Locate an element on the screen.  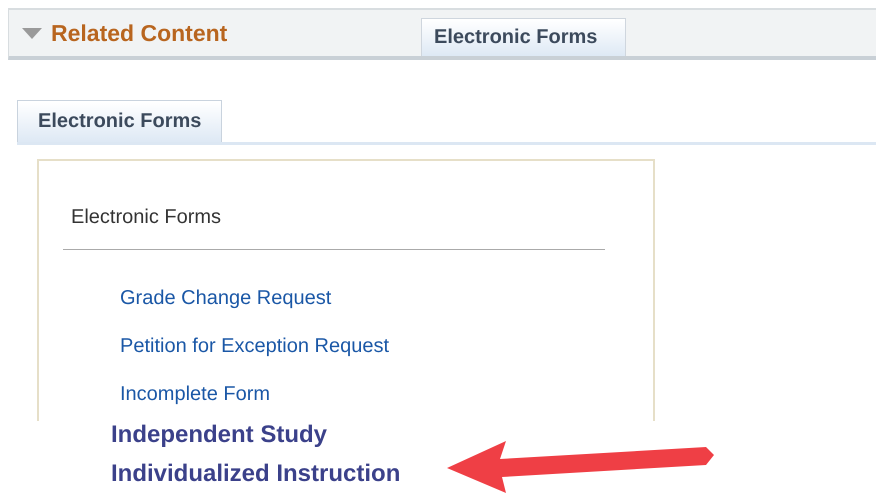
form-link: Petition for Exception Request is located at coordinates (255, 346).